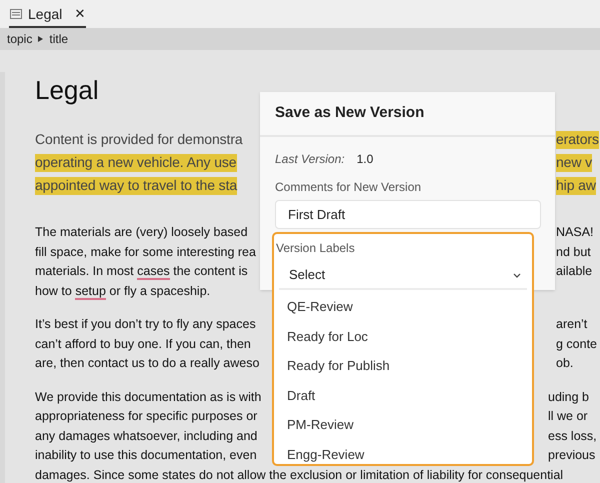 The image size is (600, 483). I want to click on text-line: We provide this documentation as is with, so click(148, 398).